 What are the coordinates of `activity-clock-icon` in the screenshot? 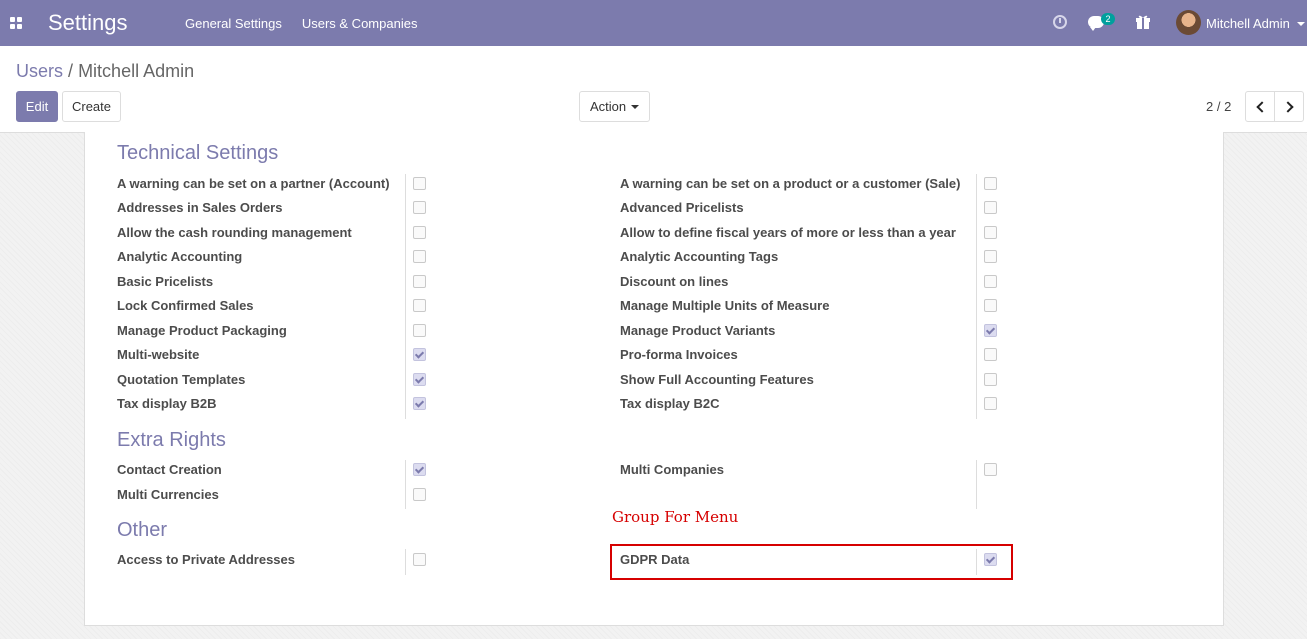 It's located at (1060, 22).